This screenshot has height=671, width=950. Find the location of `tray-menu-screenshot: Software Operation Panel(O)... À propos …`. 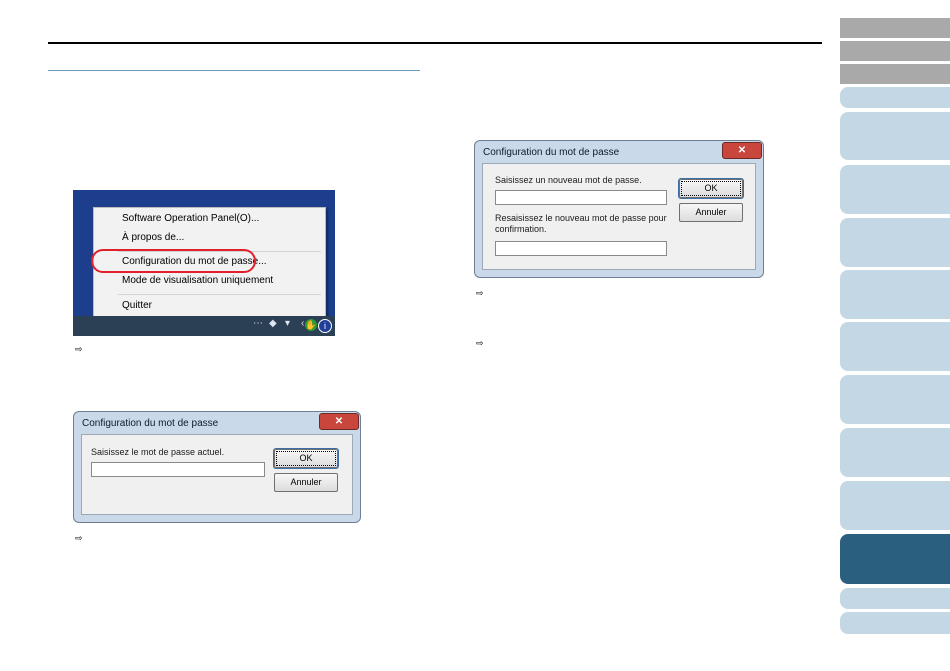

tray-menu-screenshot: Software Operation Panel(O)... À propos … is located at coordinates (204, 263).